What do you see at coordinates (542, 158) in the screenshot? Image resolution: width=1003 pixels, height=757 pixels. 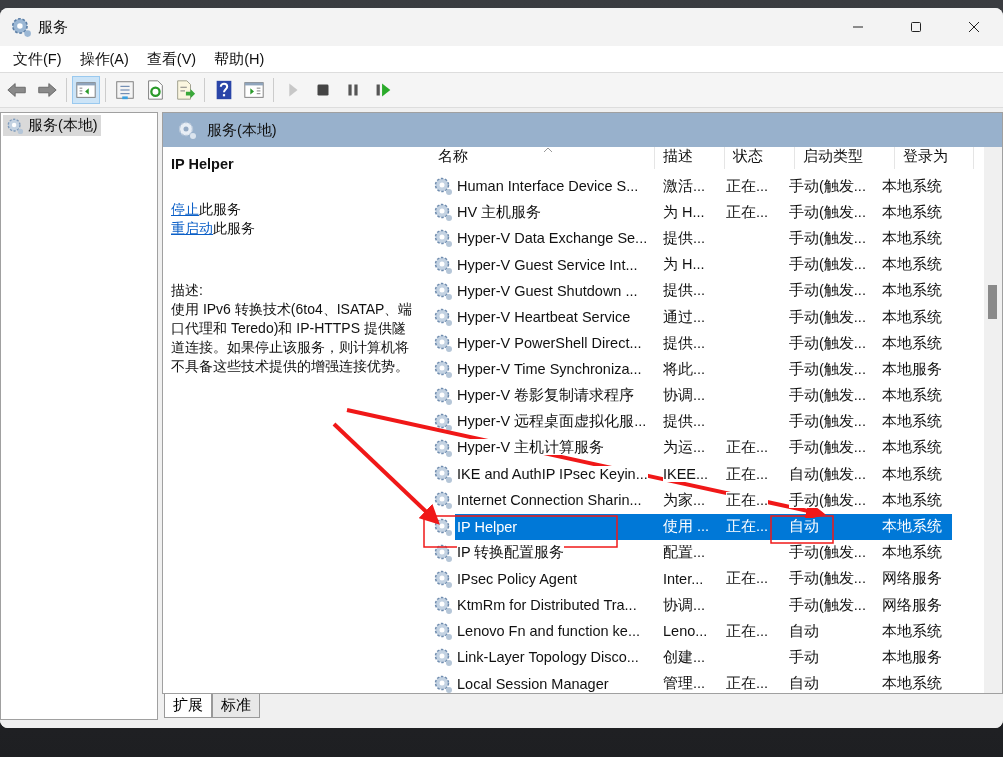 I see `column-header: 名称` at bounding box center [542, 158].